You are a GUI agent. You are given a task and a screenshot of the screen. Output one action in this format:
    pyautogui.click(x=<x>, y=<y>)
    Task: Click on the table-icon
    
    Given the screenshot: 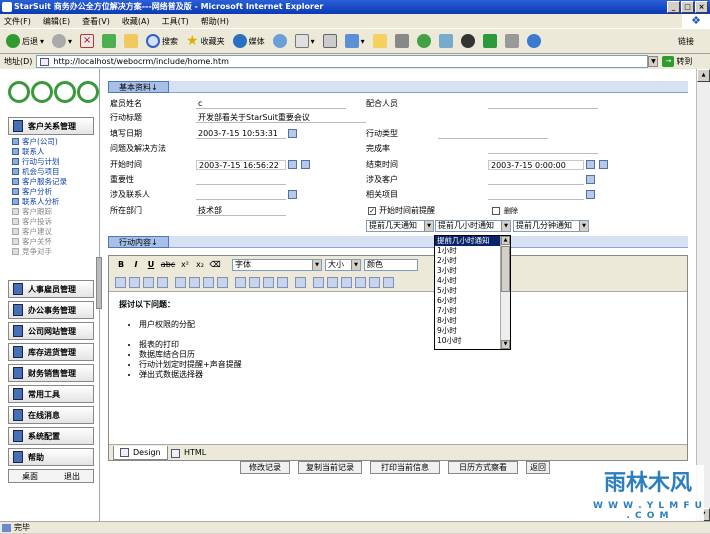 What is the action you would take?
    pyautogui.click(x=282, y=282)
    